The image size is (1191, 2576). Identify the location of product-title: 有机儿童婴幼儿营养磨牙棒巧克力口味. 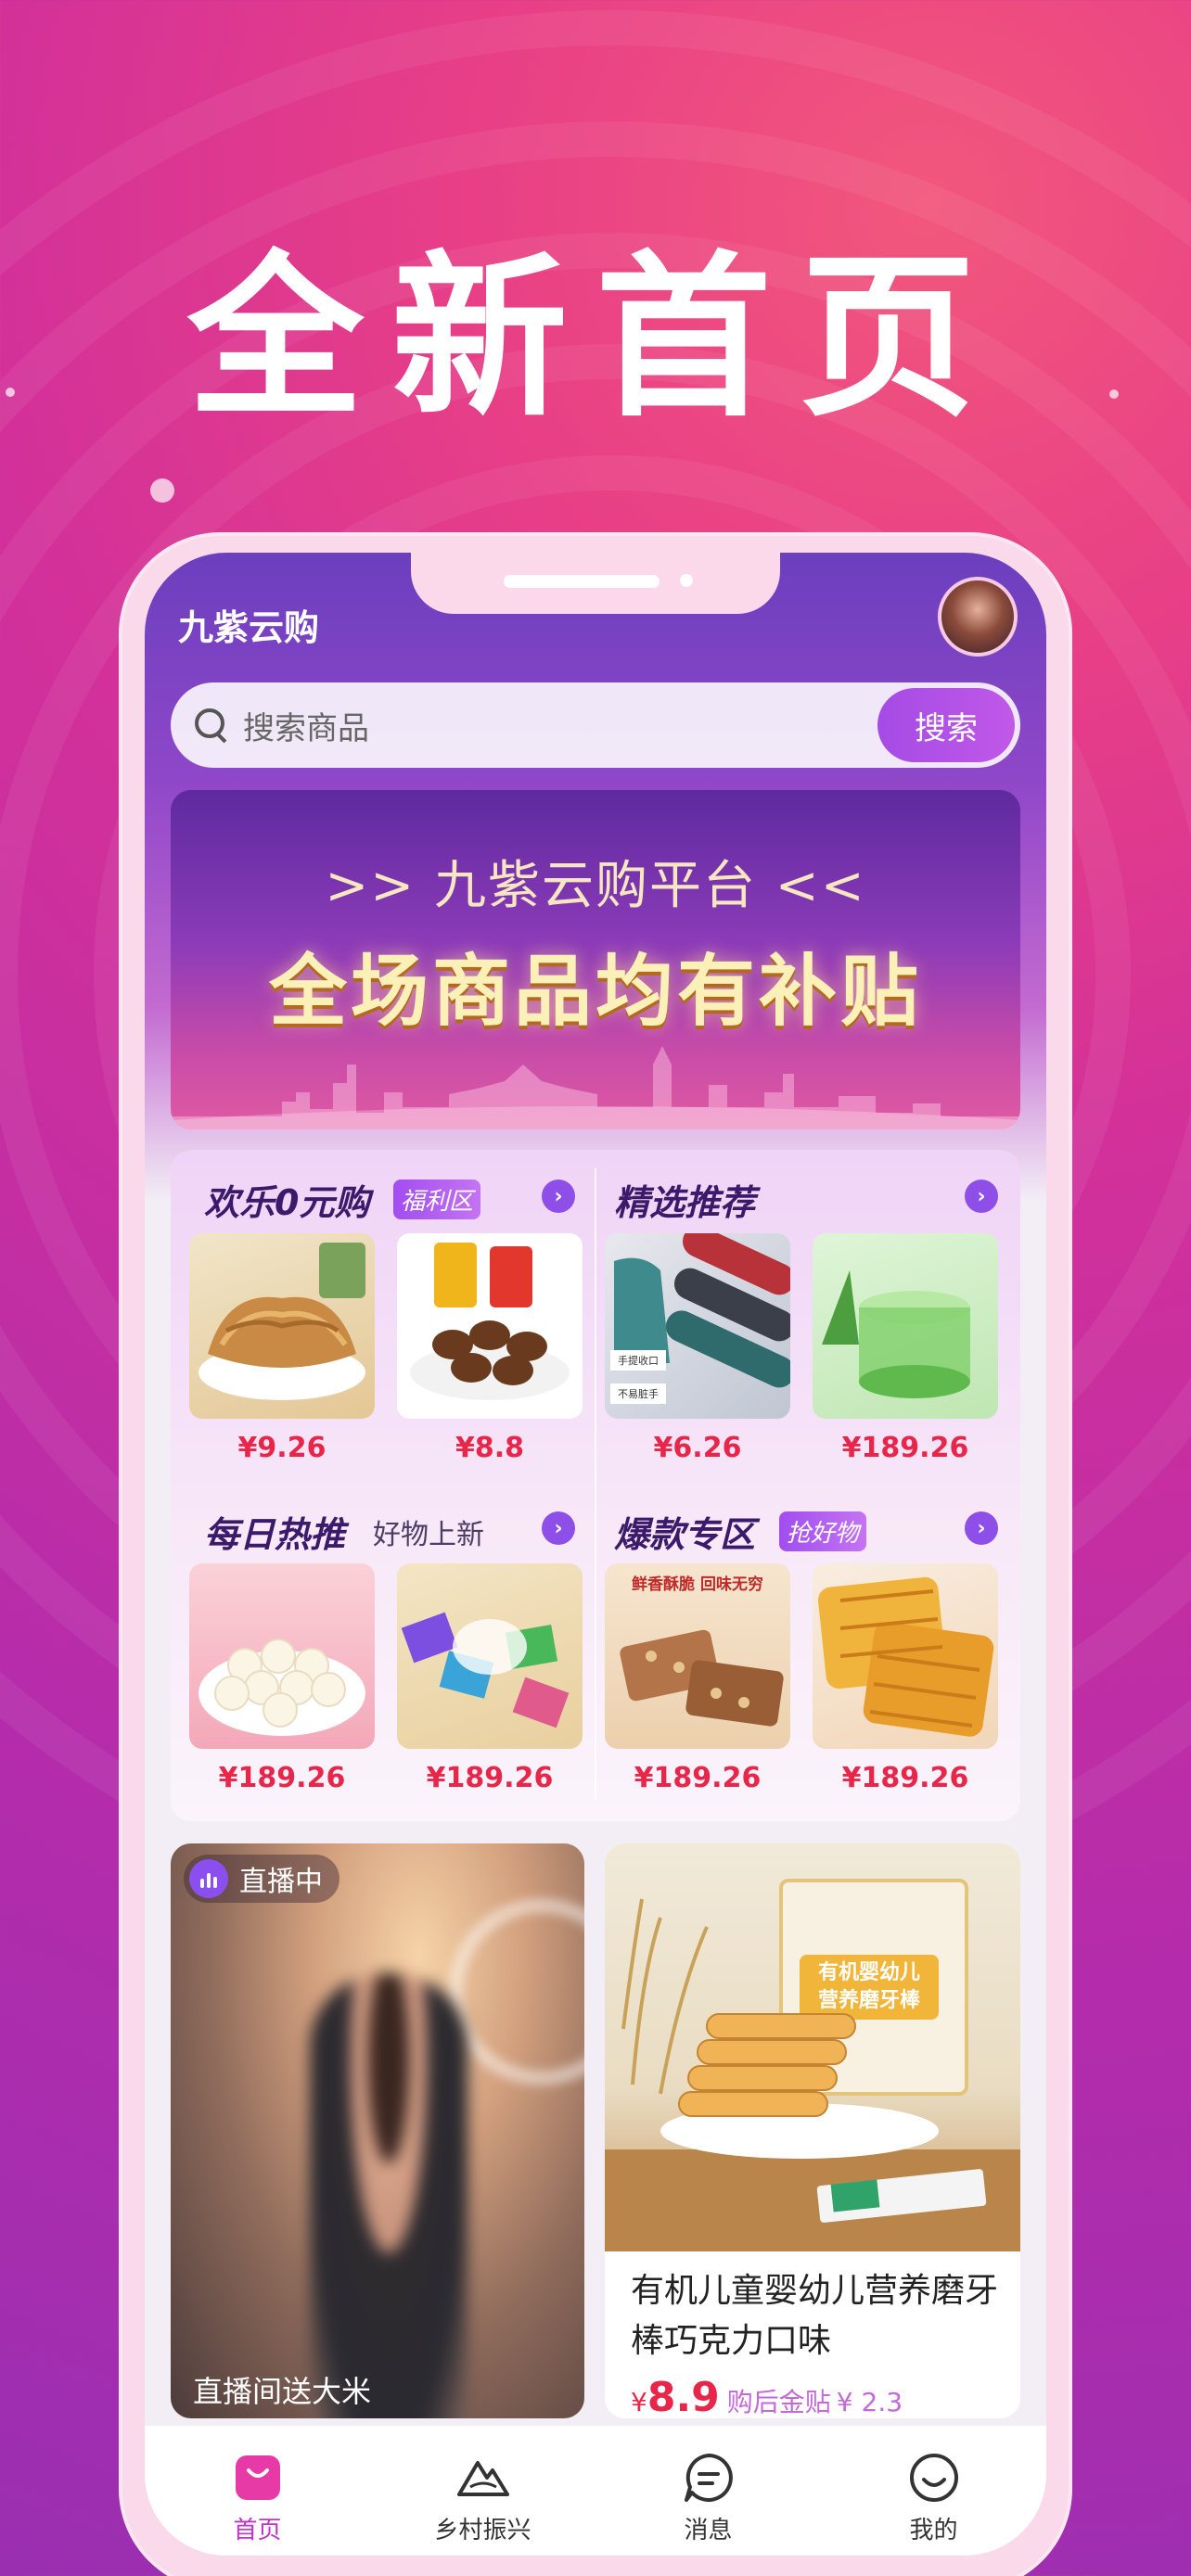
(815, 2316).